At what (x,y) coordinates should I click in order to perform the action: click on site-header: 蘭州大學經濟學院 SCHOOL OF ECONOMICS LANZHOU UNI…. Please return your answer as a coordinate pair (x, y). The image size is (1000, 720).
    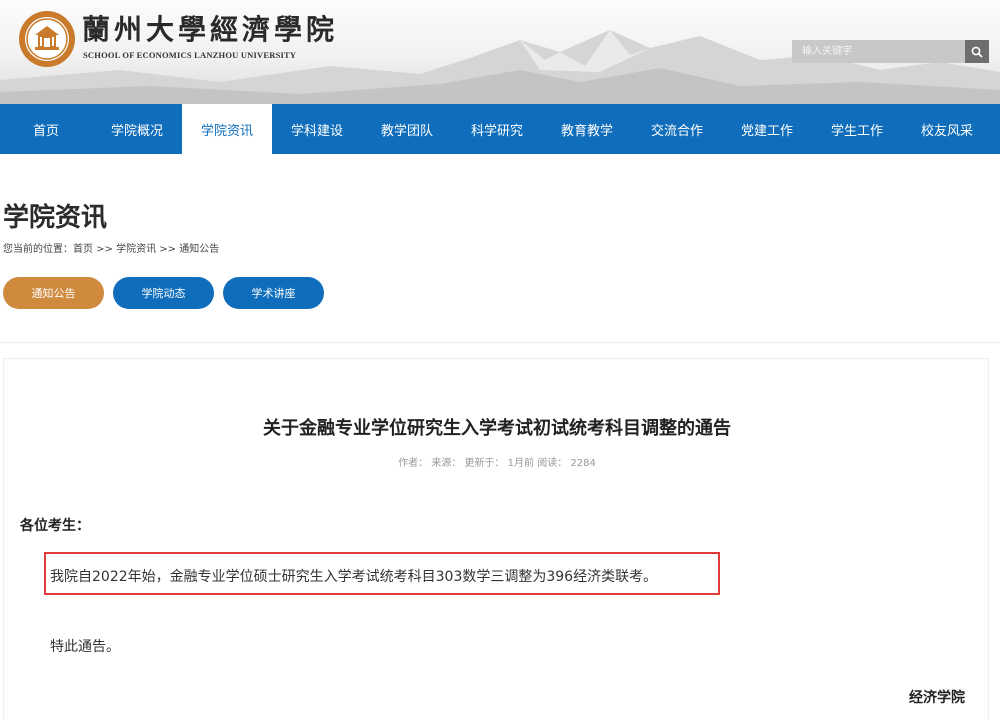
    Looking at the image, I should click on (500, 52).